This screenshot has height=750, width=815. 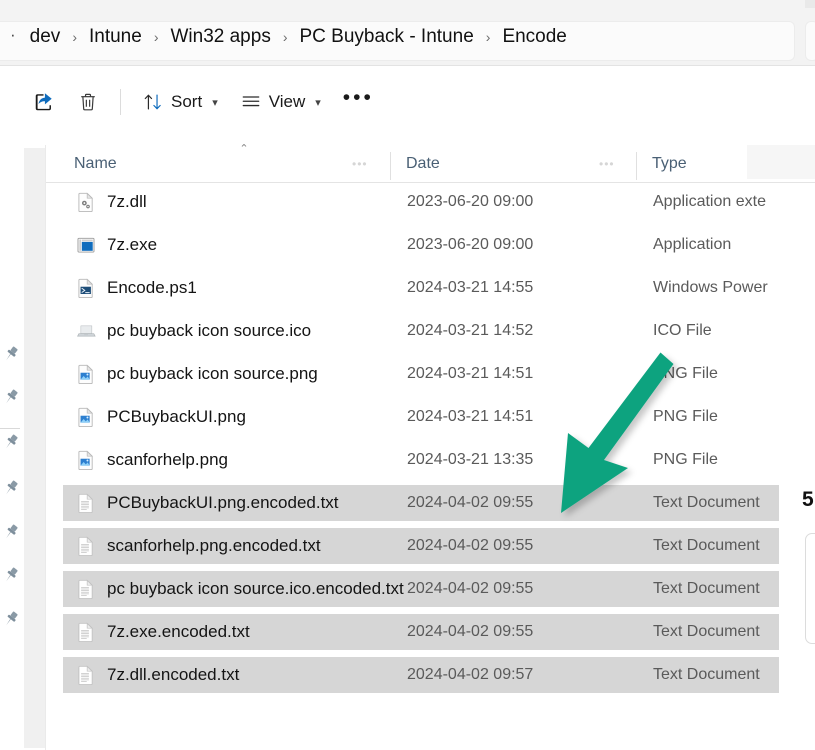 I want to click on file-date-cell: 2024-03-21 14:55, so click(x=470, y=287).